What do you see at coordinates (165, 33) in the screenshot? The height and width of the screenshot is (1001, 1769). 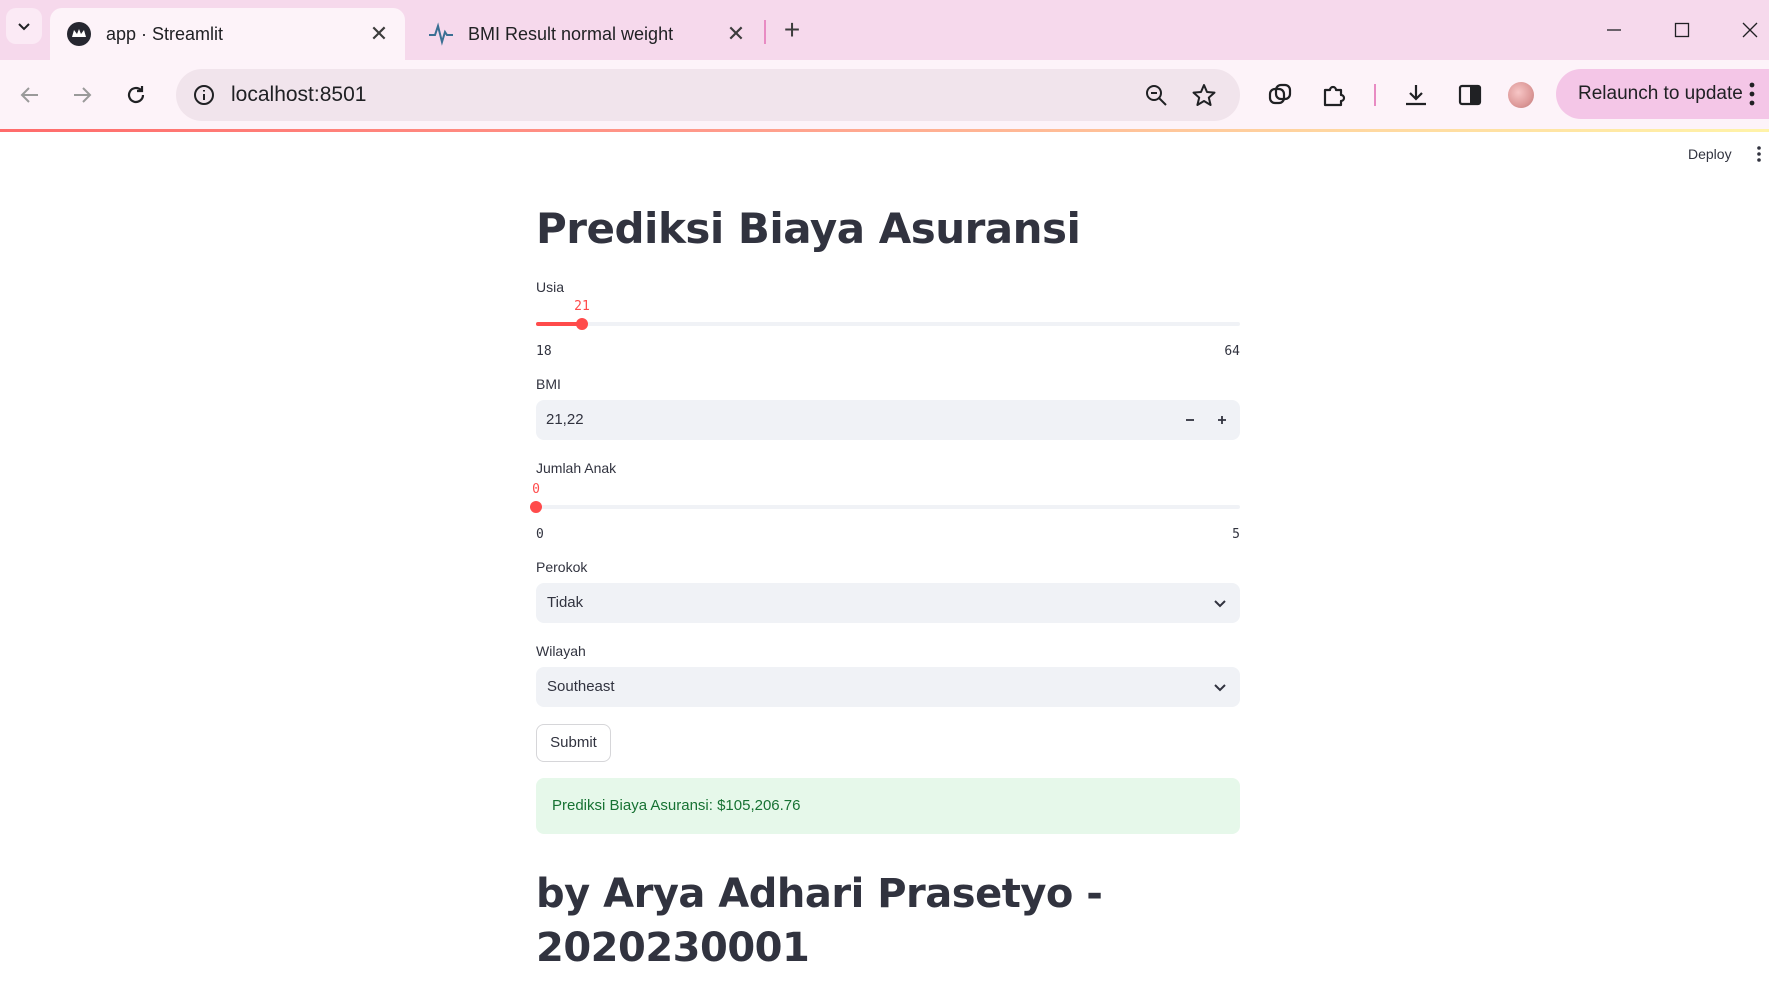 I see `tab-title: app · Streamlit` at bounding box center [165, 33].